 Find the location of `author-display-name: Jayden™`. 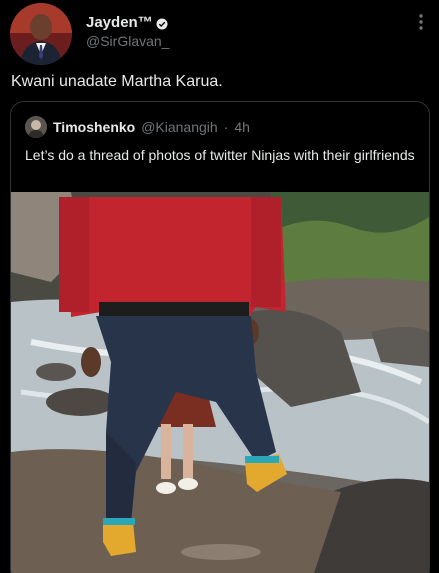

author-display-name: Jayden™ is located at coordinates (127, 23).